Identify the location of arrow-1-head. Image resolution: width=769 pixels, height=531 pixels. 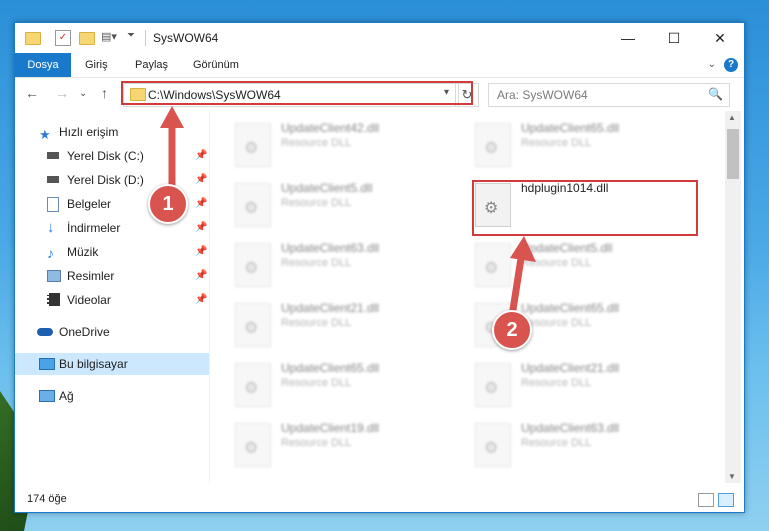
(172, 117).